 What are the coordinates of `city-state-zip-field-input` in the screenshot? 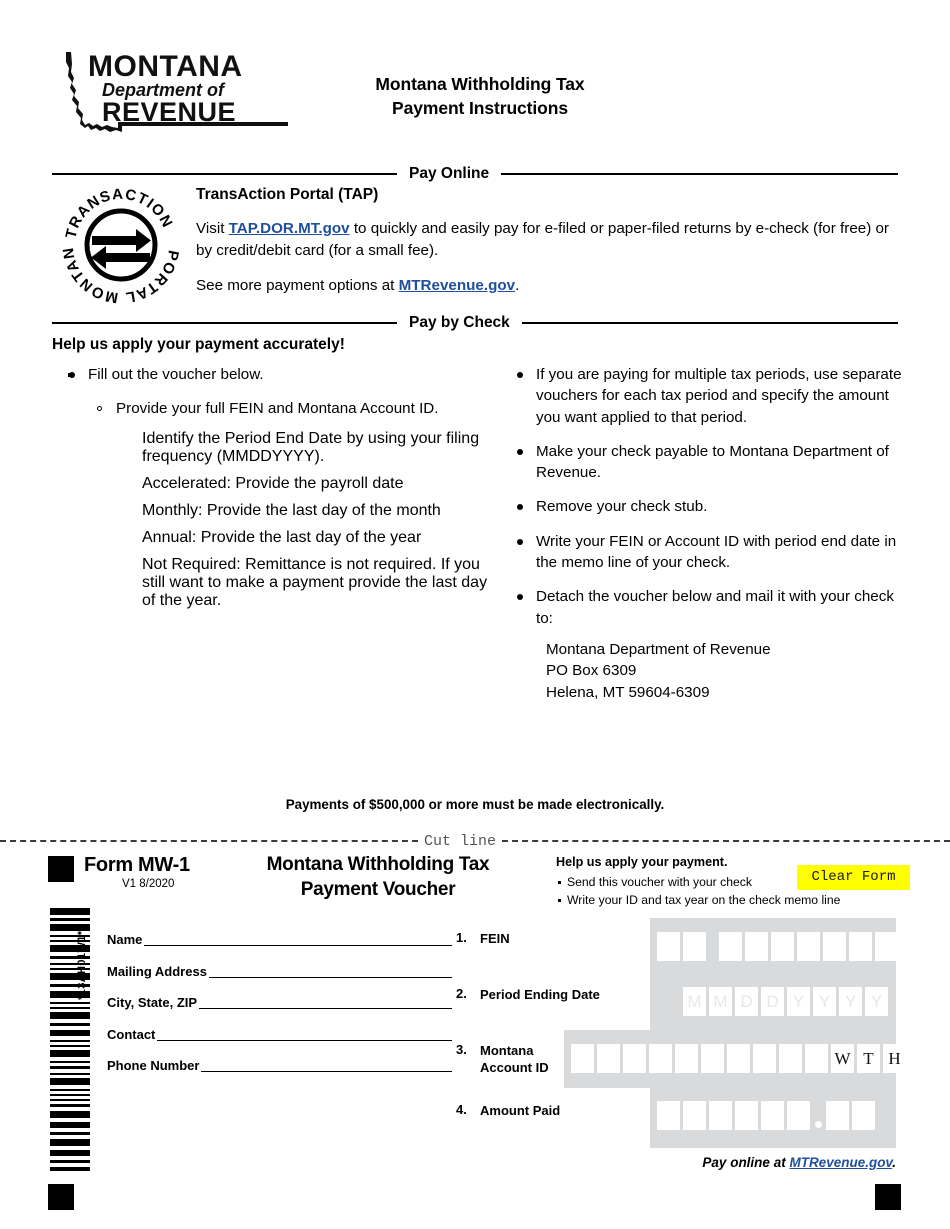 It's located at (325, 1002).